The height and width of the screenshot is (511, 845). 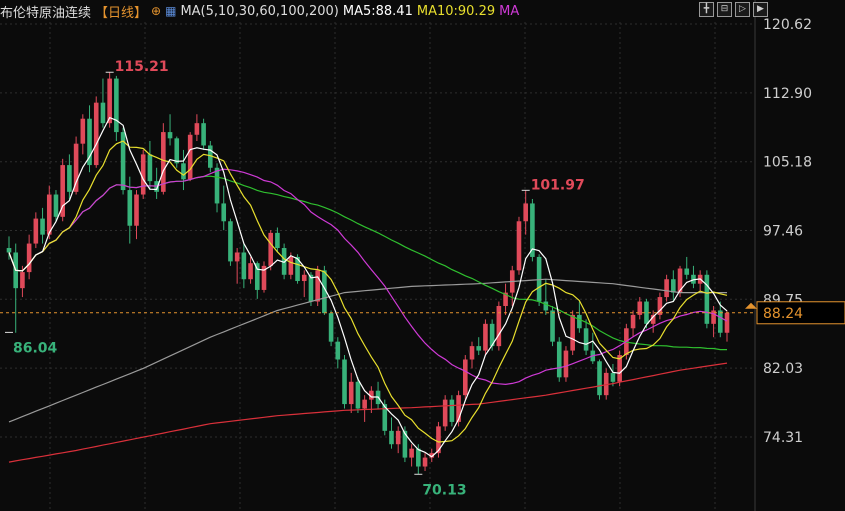 I want to click on step-icon: ▷, so click(x=742, y=9).